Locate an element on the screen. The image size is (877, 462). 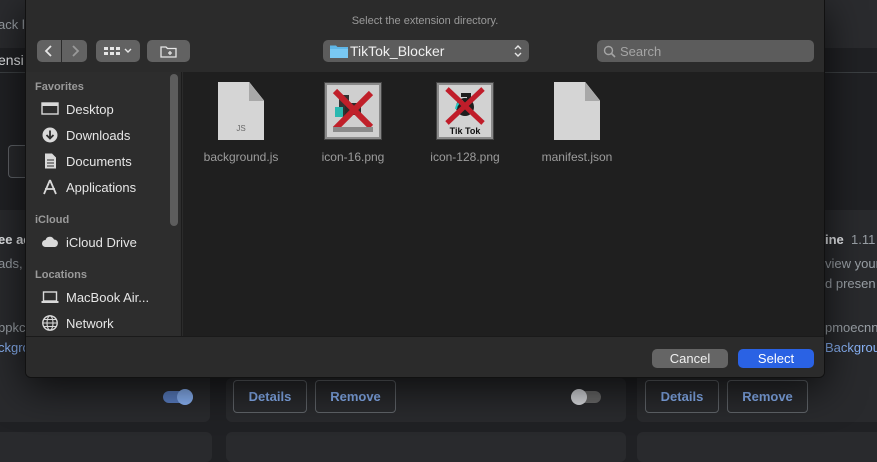
sidebar-heading-favorites: Favorites is located at coordinates (59, 87).